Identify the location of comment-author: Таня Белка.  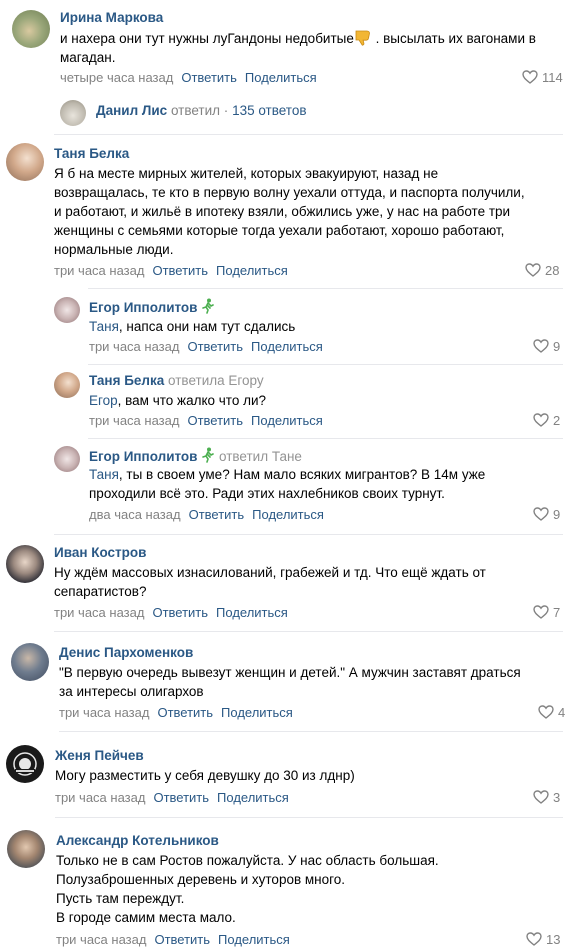
(91, 153).